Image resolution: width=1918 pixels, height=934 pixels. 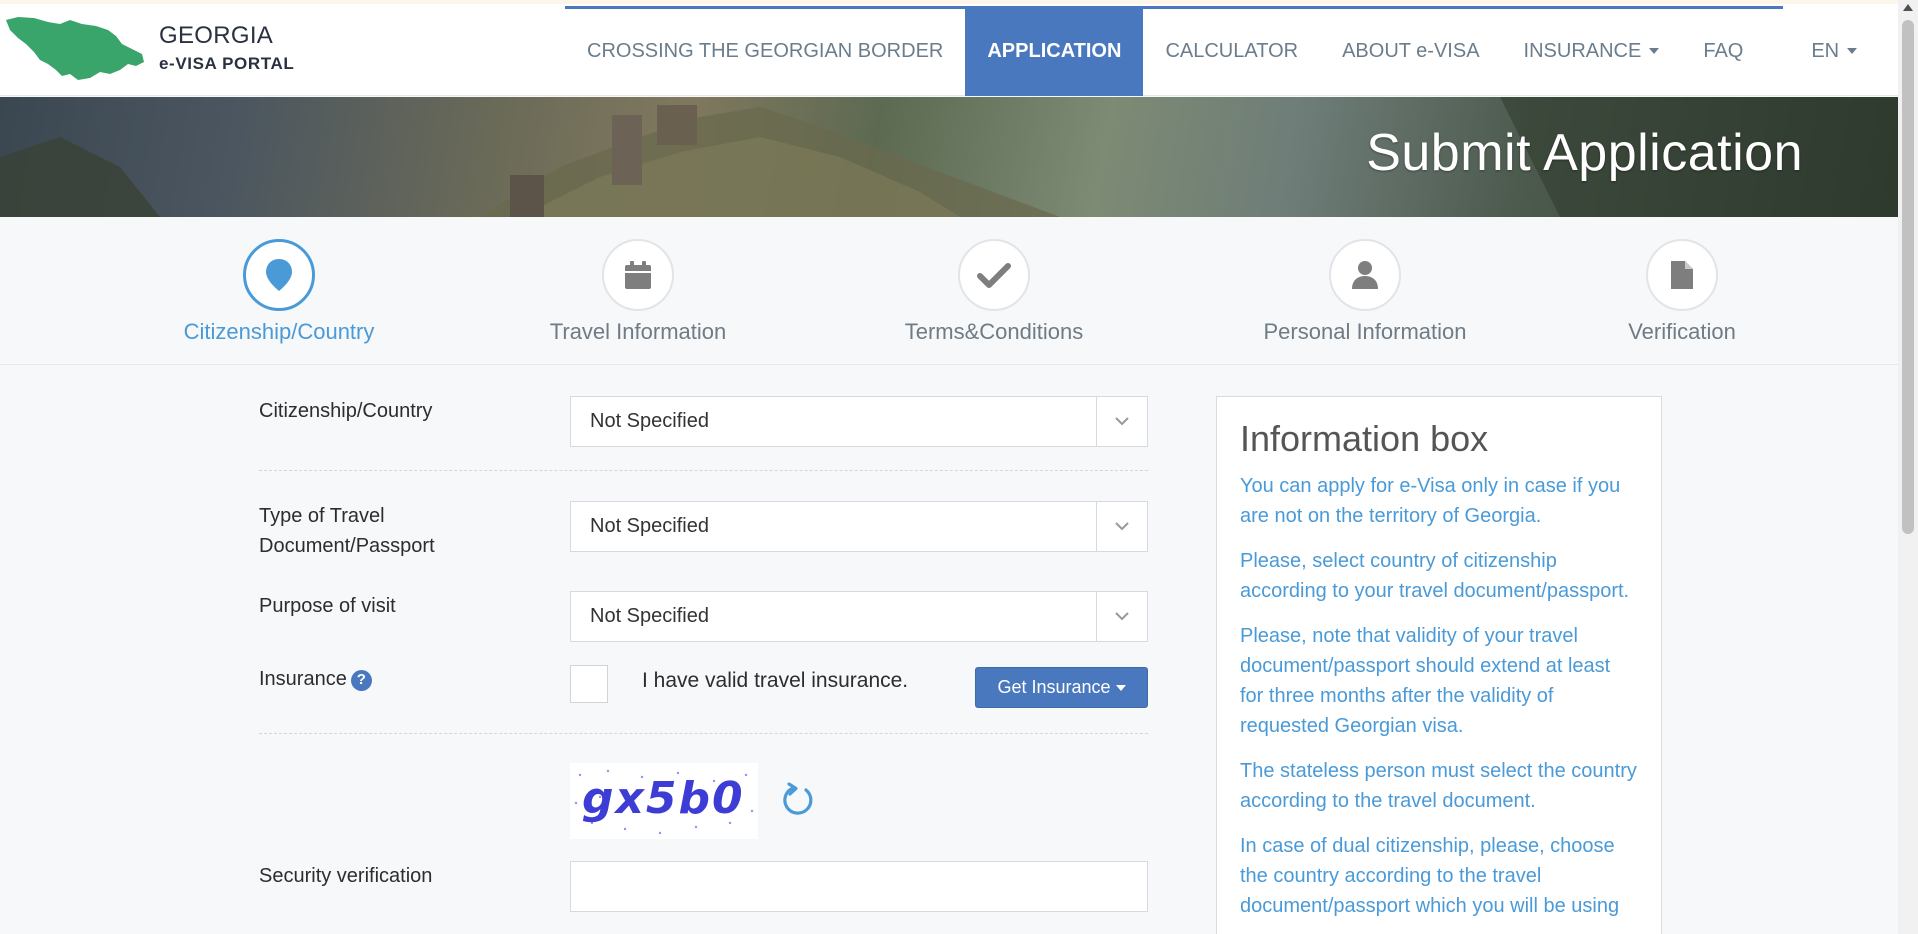 What do you see at coordinates (1054, 51) in the screenshot?
I see `nav-application: APPLICATION` at bounding box center [1054, 51].